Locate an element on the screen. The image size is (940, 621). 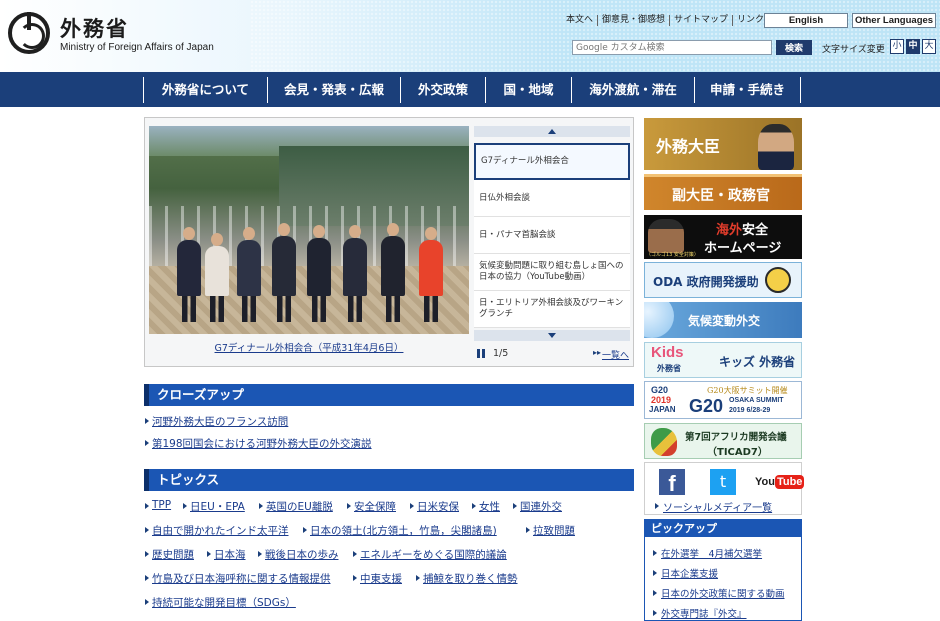
closeup-title: クローズアップ is located at coordinates (200, 394).